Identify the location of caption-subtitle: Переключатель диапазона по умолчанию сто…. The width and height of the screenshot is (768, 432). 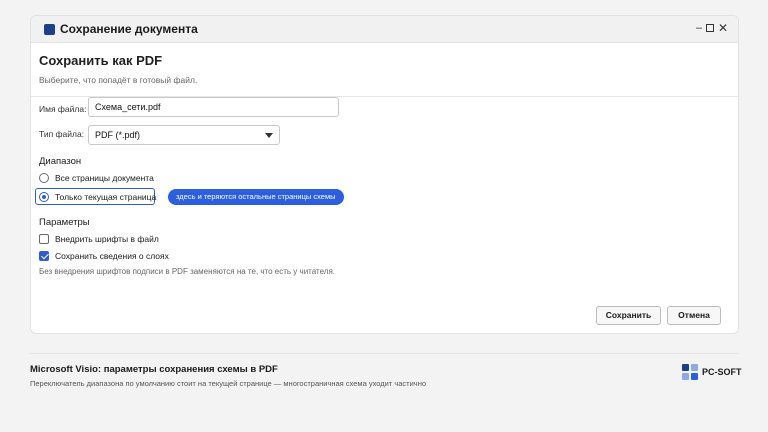
(228, 383).